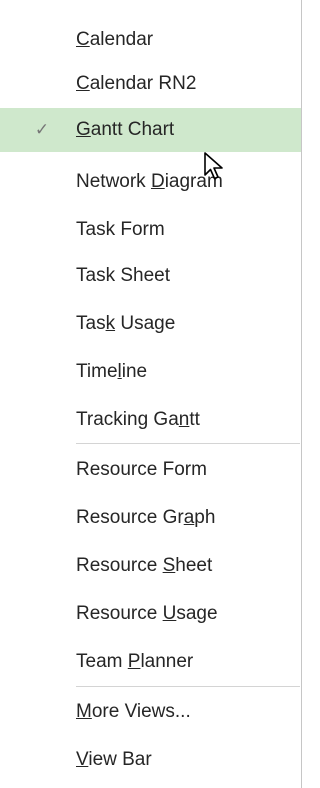 The width and height of the screenshot is (320, 788). Describe the element at coordinates (126, 323) in the screenshot. I see `menu-item-label: Task Usage` at that location.